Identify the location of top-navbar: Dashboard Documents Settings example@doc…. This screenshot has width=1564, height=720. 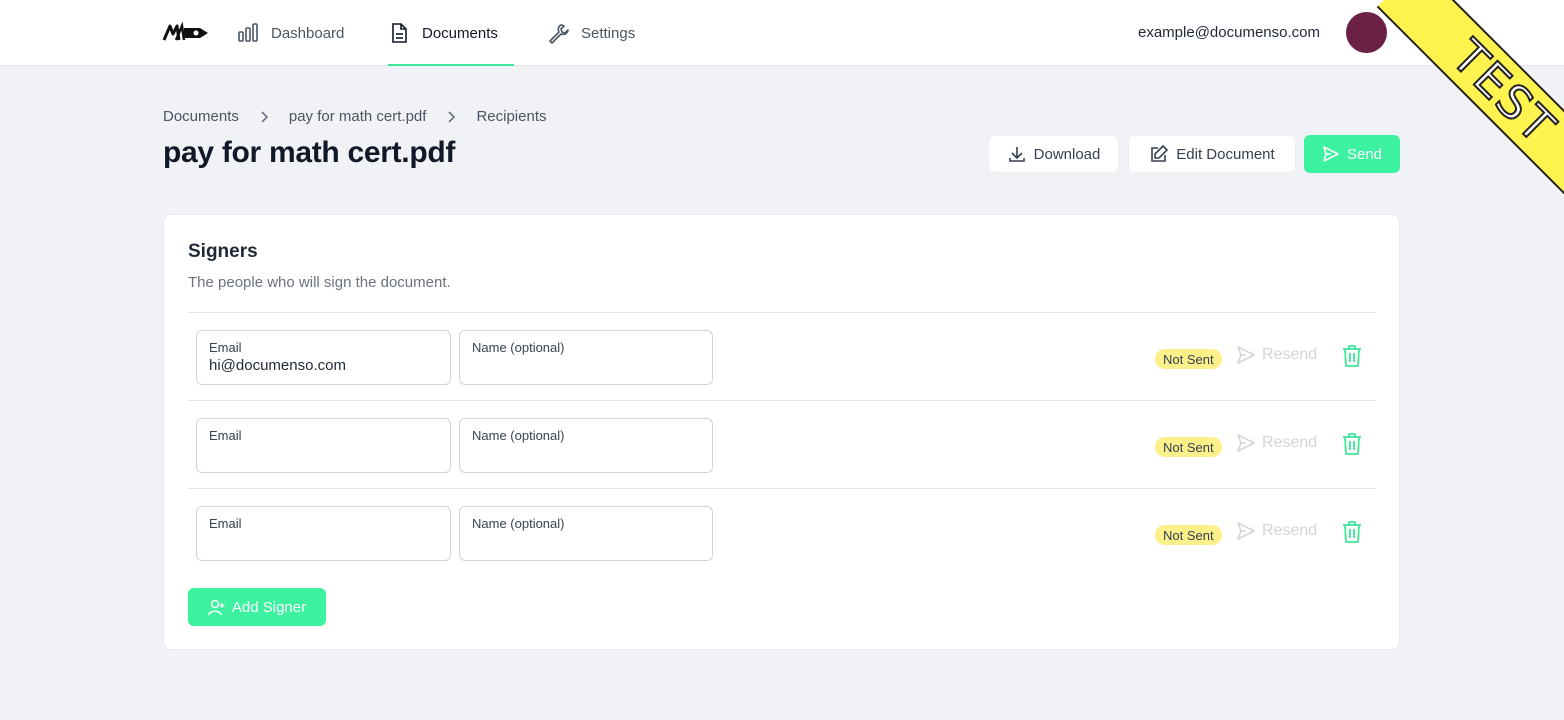
(782, 33).